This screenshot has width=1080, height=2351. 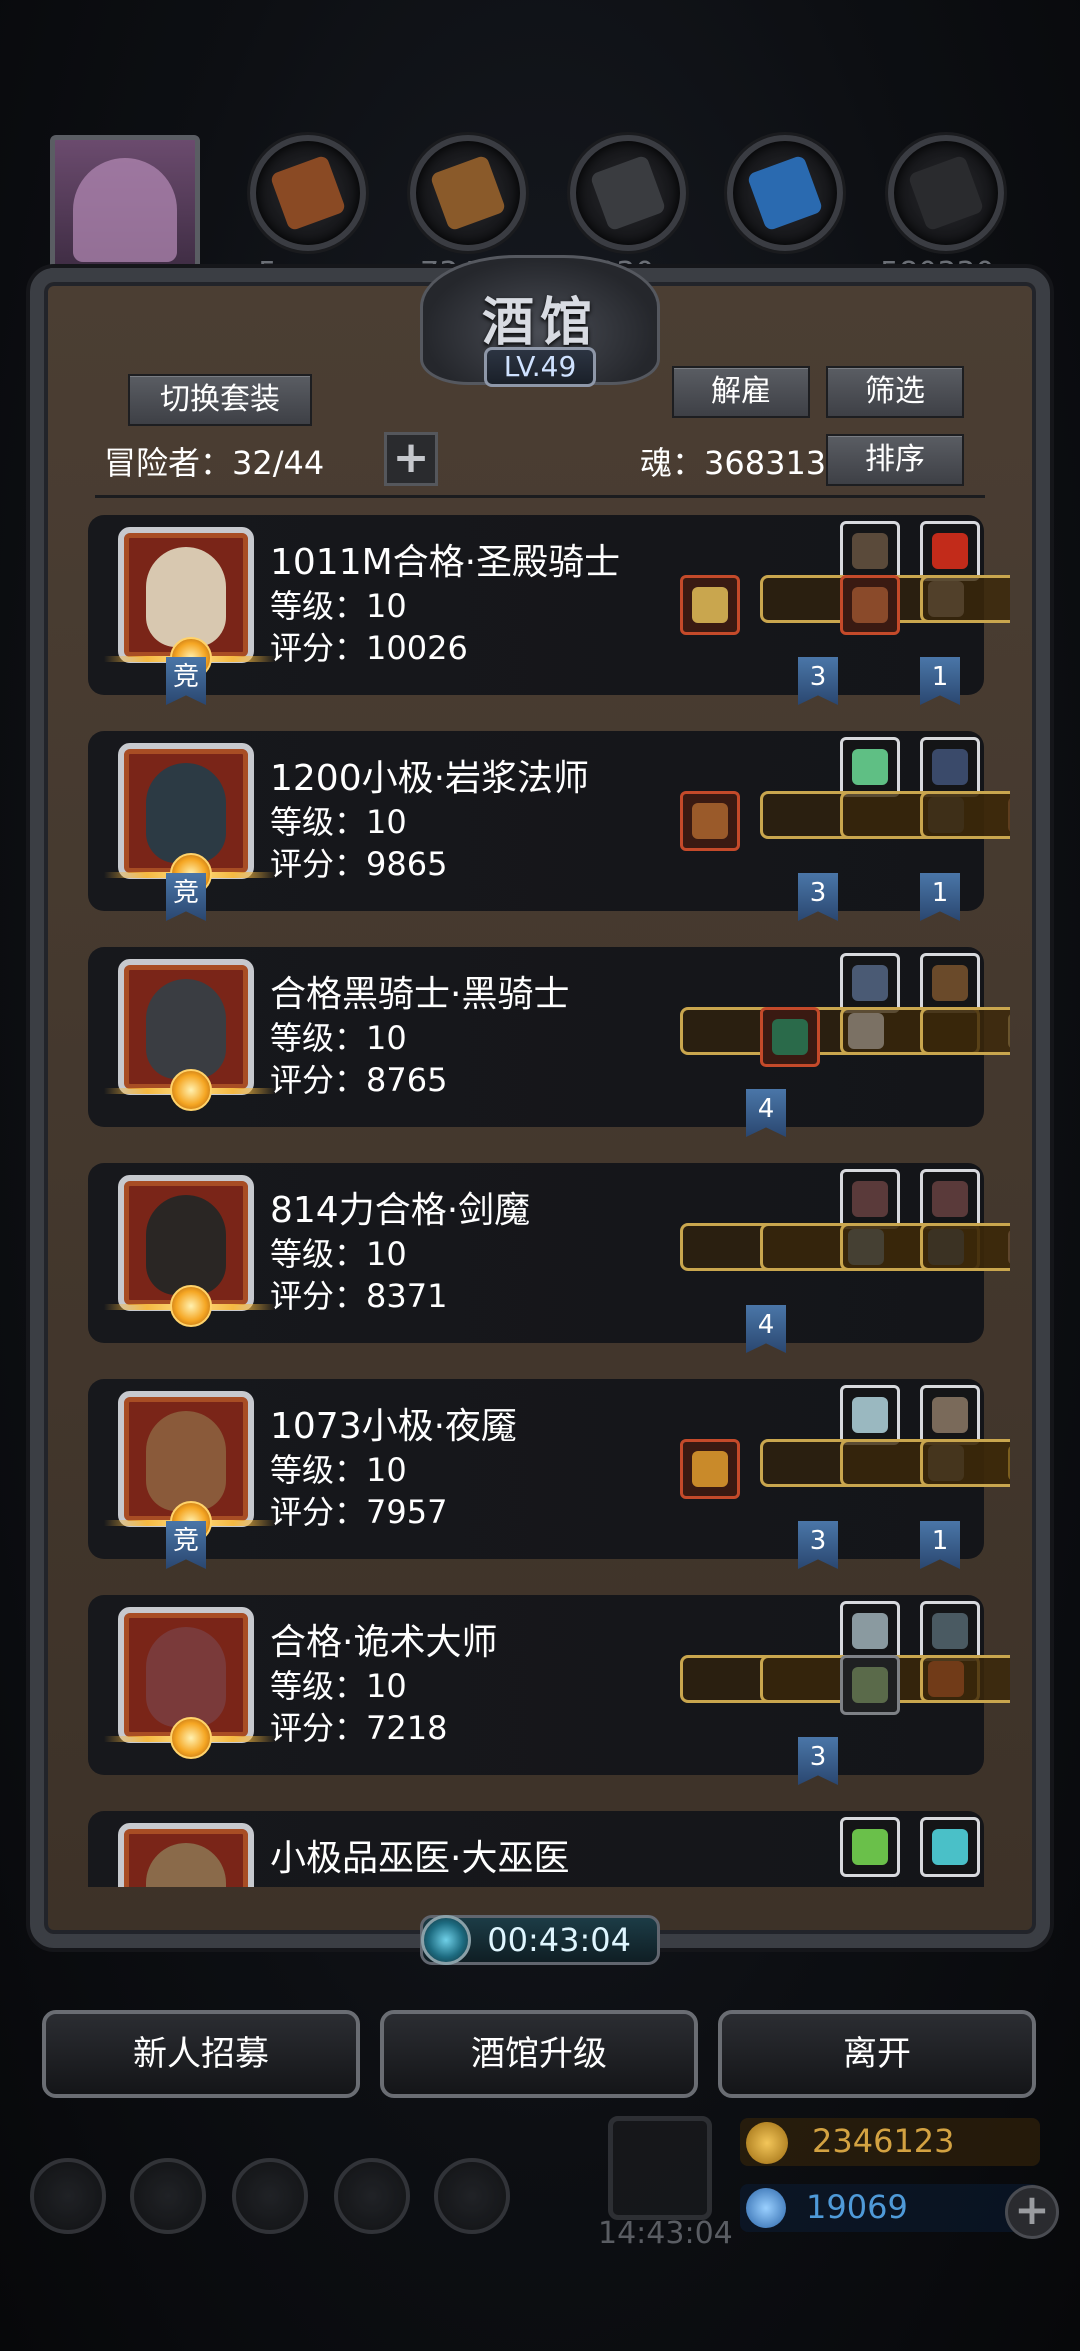 What do you see at coordinates (201, 2054) in the screenshot?
I see `recruit-button: 新人招募` at bounding box center [201, 2054].